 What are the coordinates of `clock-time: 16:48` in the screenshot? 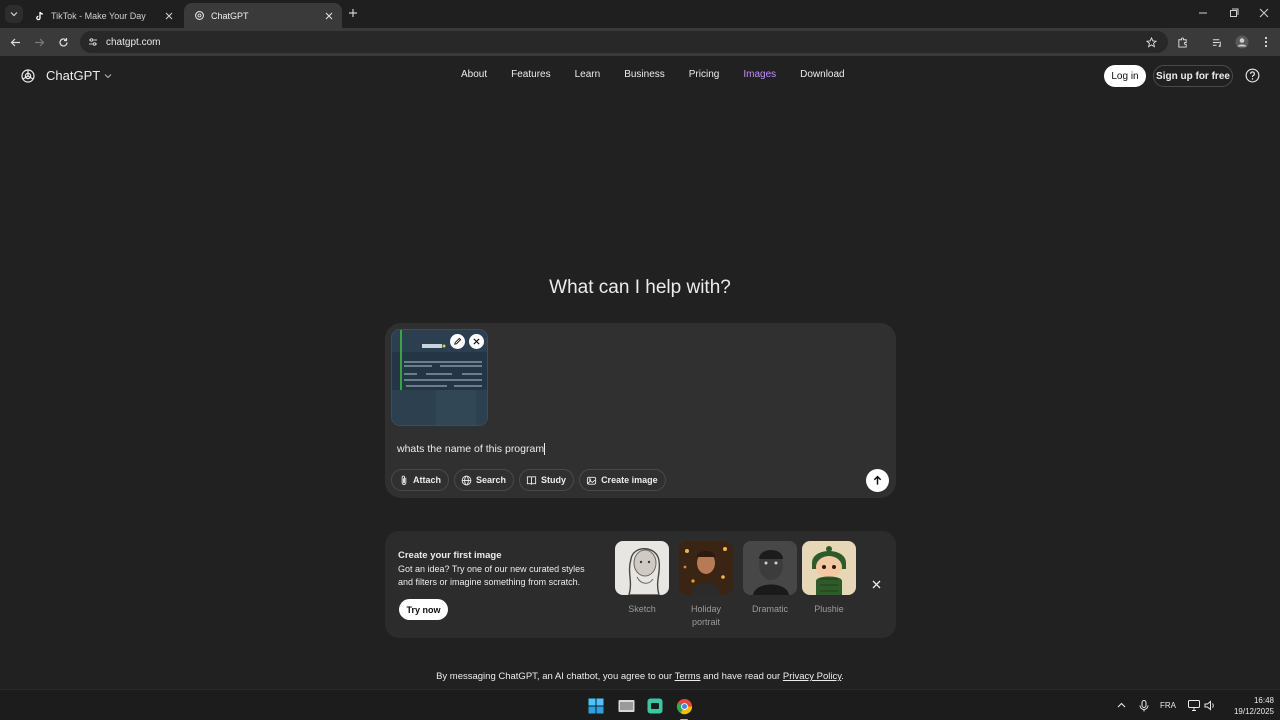 It's located at (1263, 700).